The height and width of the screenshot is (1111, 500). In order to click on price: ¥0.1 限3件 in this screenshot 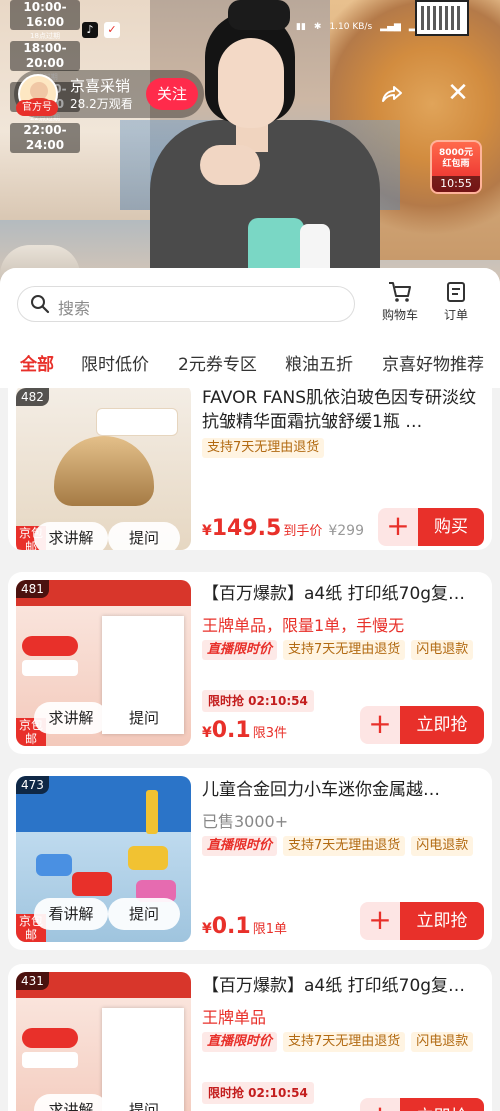, I will do `click(244, 730)`.